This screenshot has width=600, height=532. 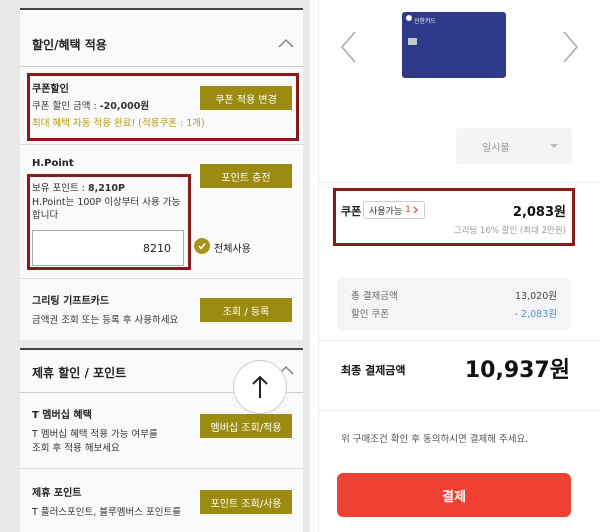 I want to click on partner-point-button: 포인트 조회/사용, so click(x=246, y=502).